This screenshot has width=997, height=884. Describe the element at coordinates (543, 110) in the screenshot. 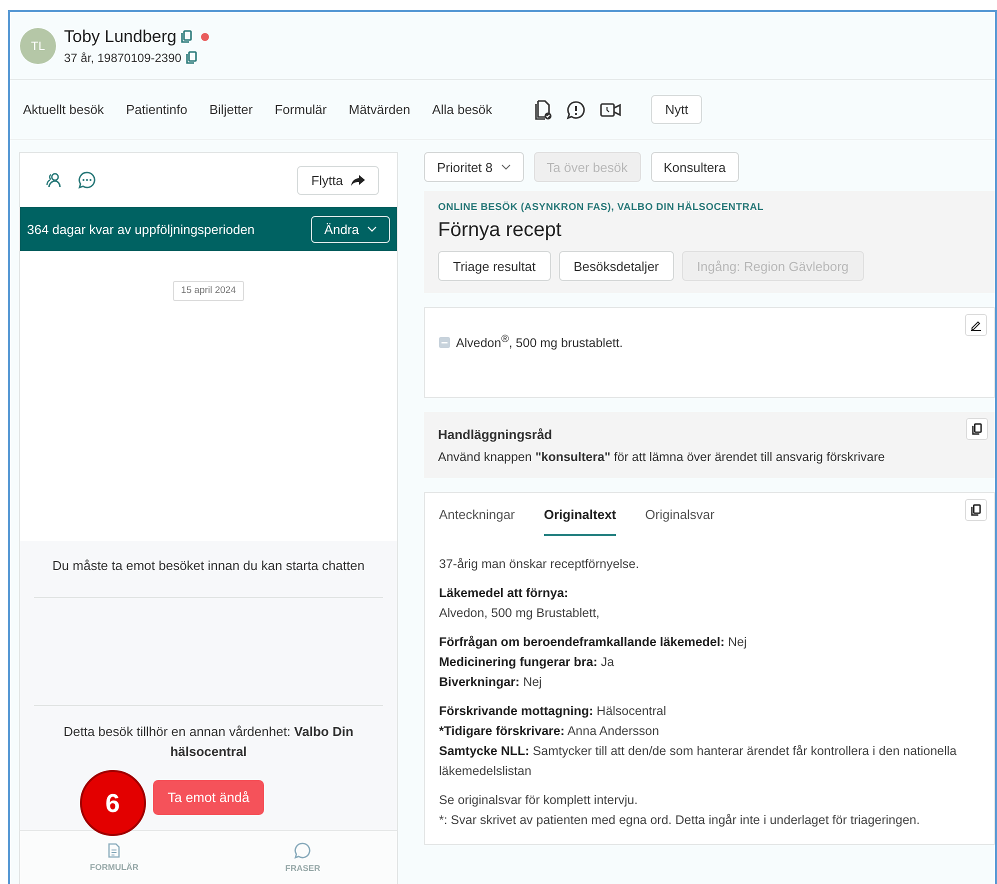

I see `document-check-icon` at that location.